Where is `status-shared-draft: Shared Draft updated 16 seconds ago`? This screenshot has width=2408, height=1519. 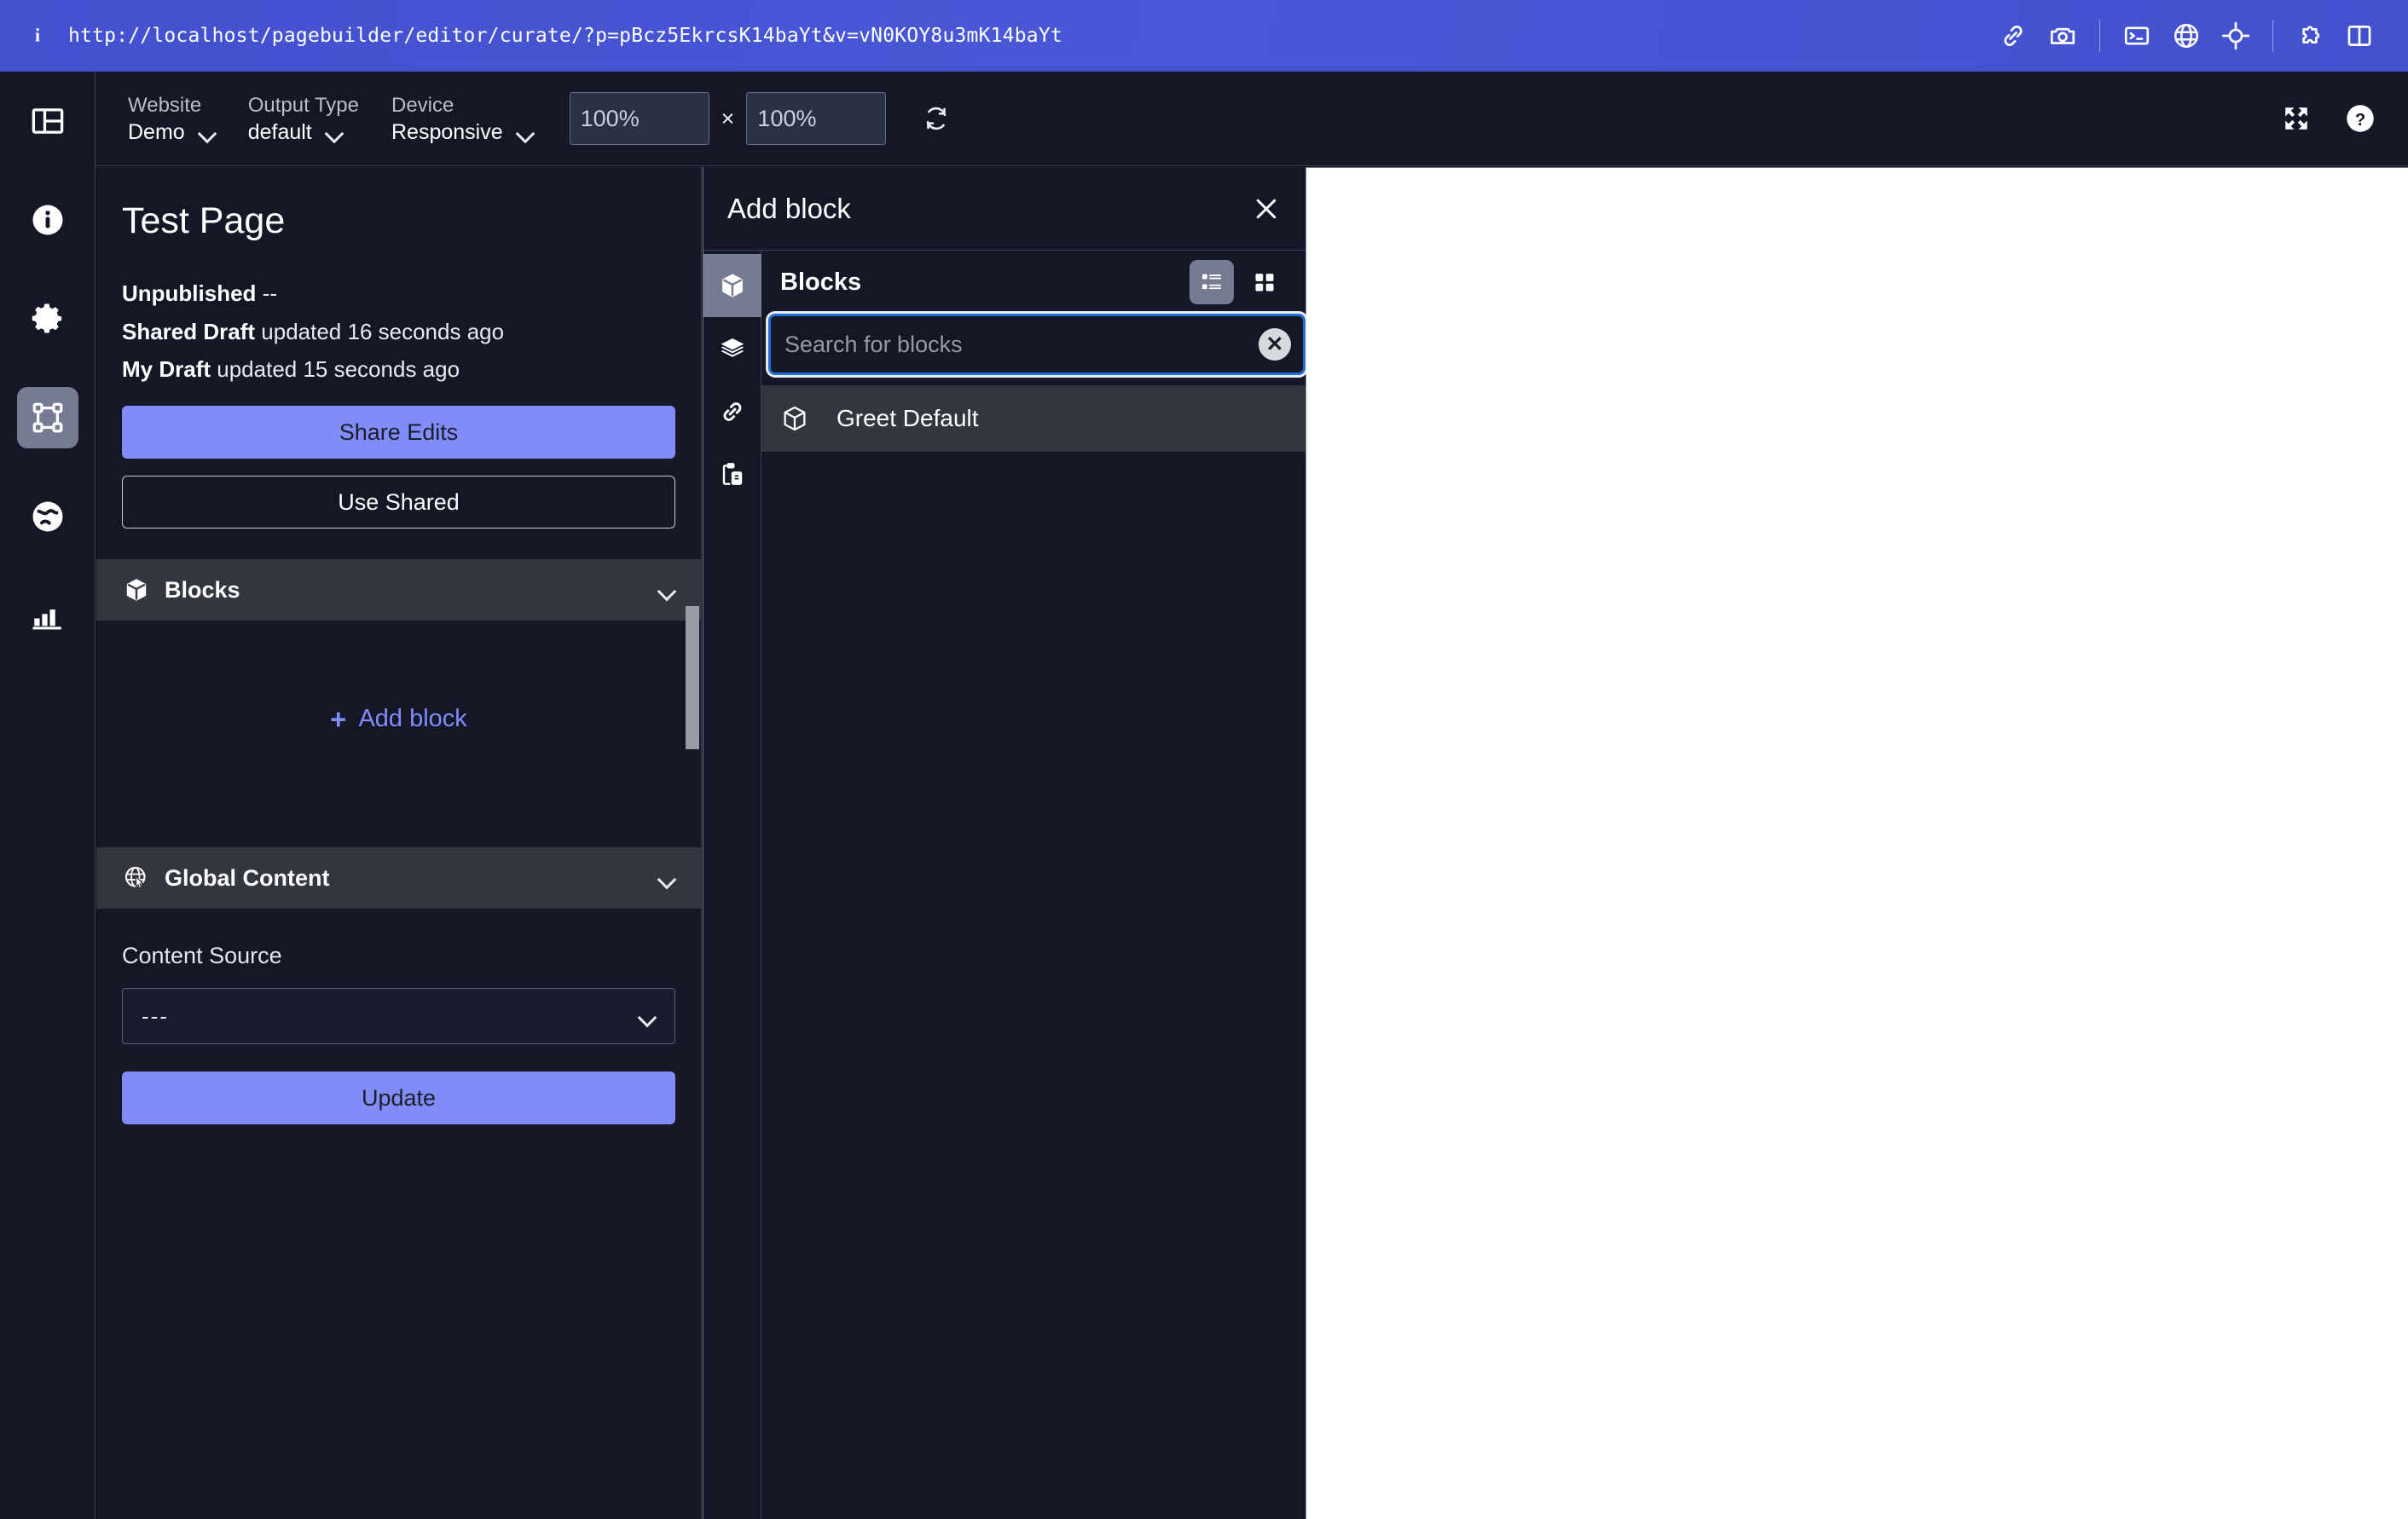
status-shared-draft: Shared Draft updated 16 seconds ago is located at coordinates (398, 332).